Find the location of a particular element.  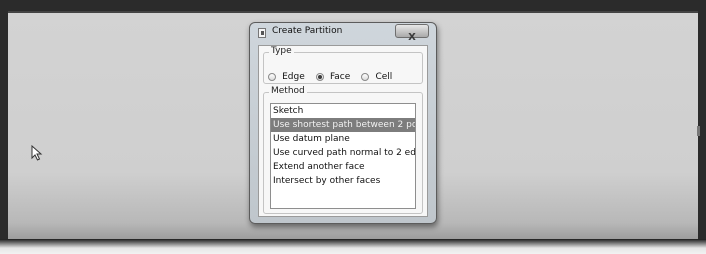

close-button: X is located at coordinates (412, 33).